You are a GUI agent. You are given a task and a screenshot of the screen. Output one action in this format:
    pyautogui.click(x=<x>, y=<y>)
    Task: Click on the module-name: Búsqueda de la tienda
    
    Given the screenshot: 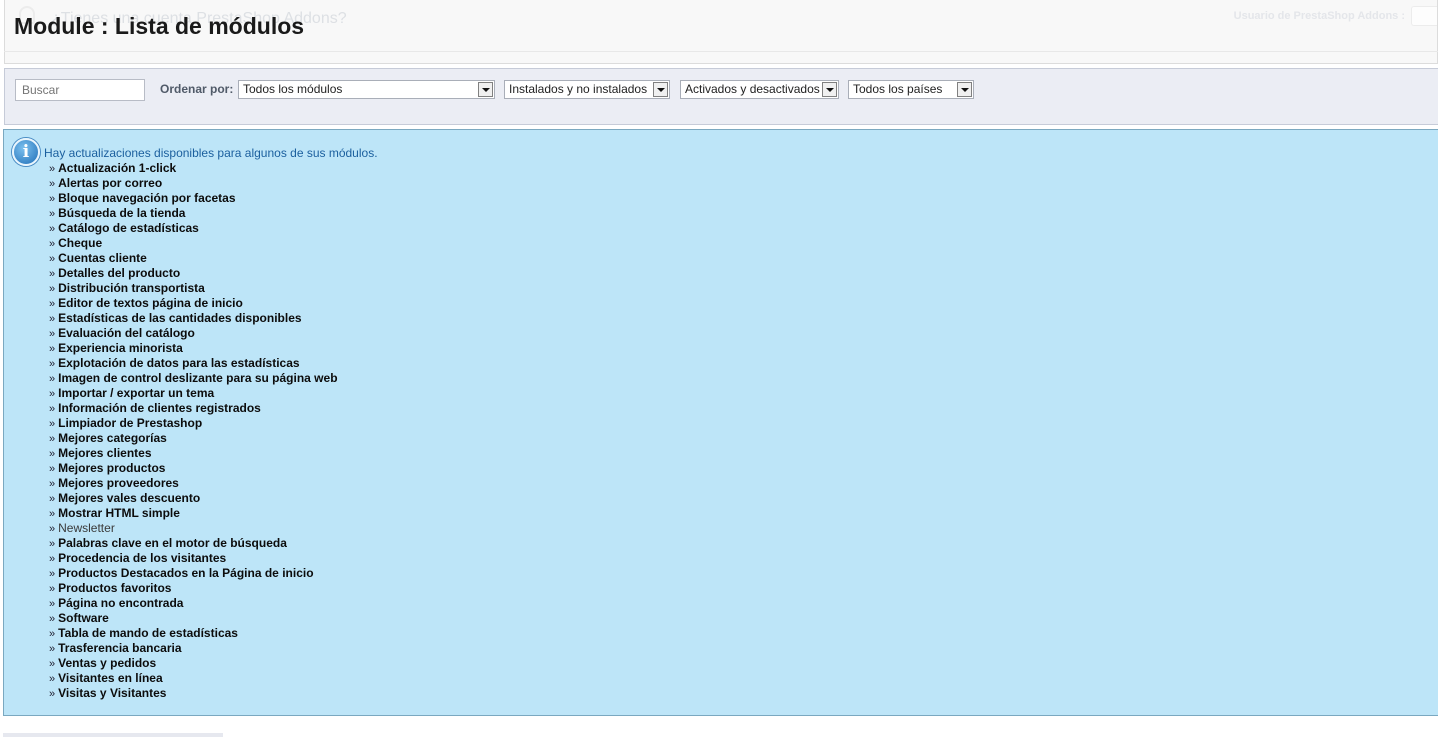 What is the action you would take?
    pyautogui.click(x=121, y=213)
    